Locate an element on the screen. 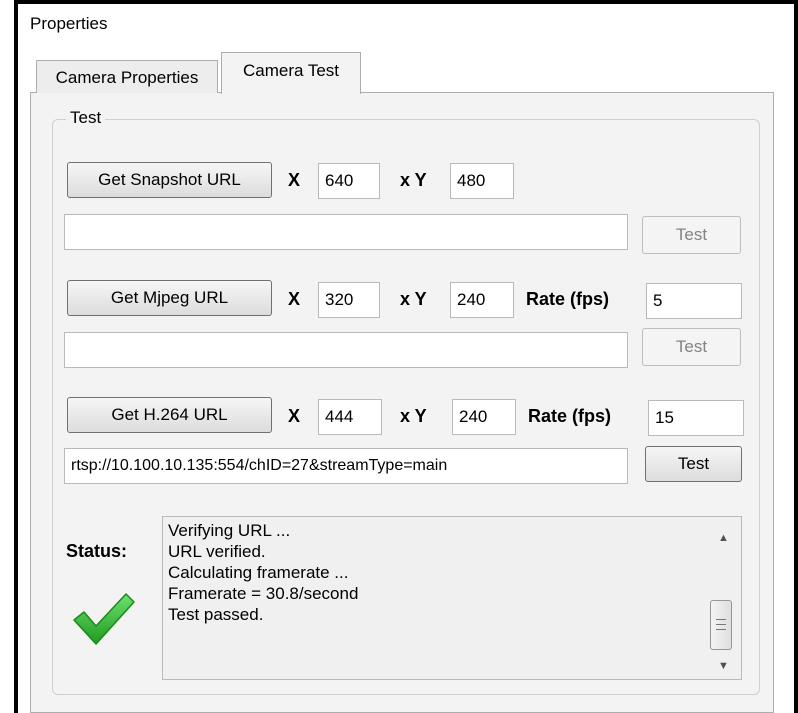  window-border-left is located at coordinates (16, 356).